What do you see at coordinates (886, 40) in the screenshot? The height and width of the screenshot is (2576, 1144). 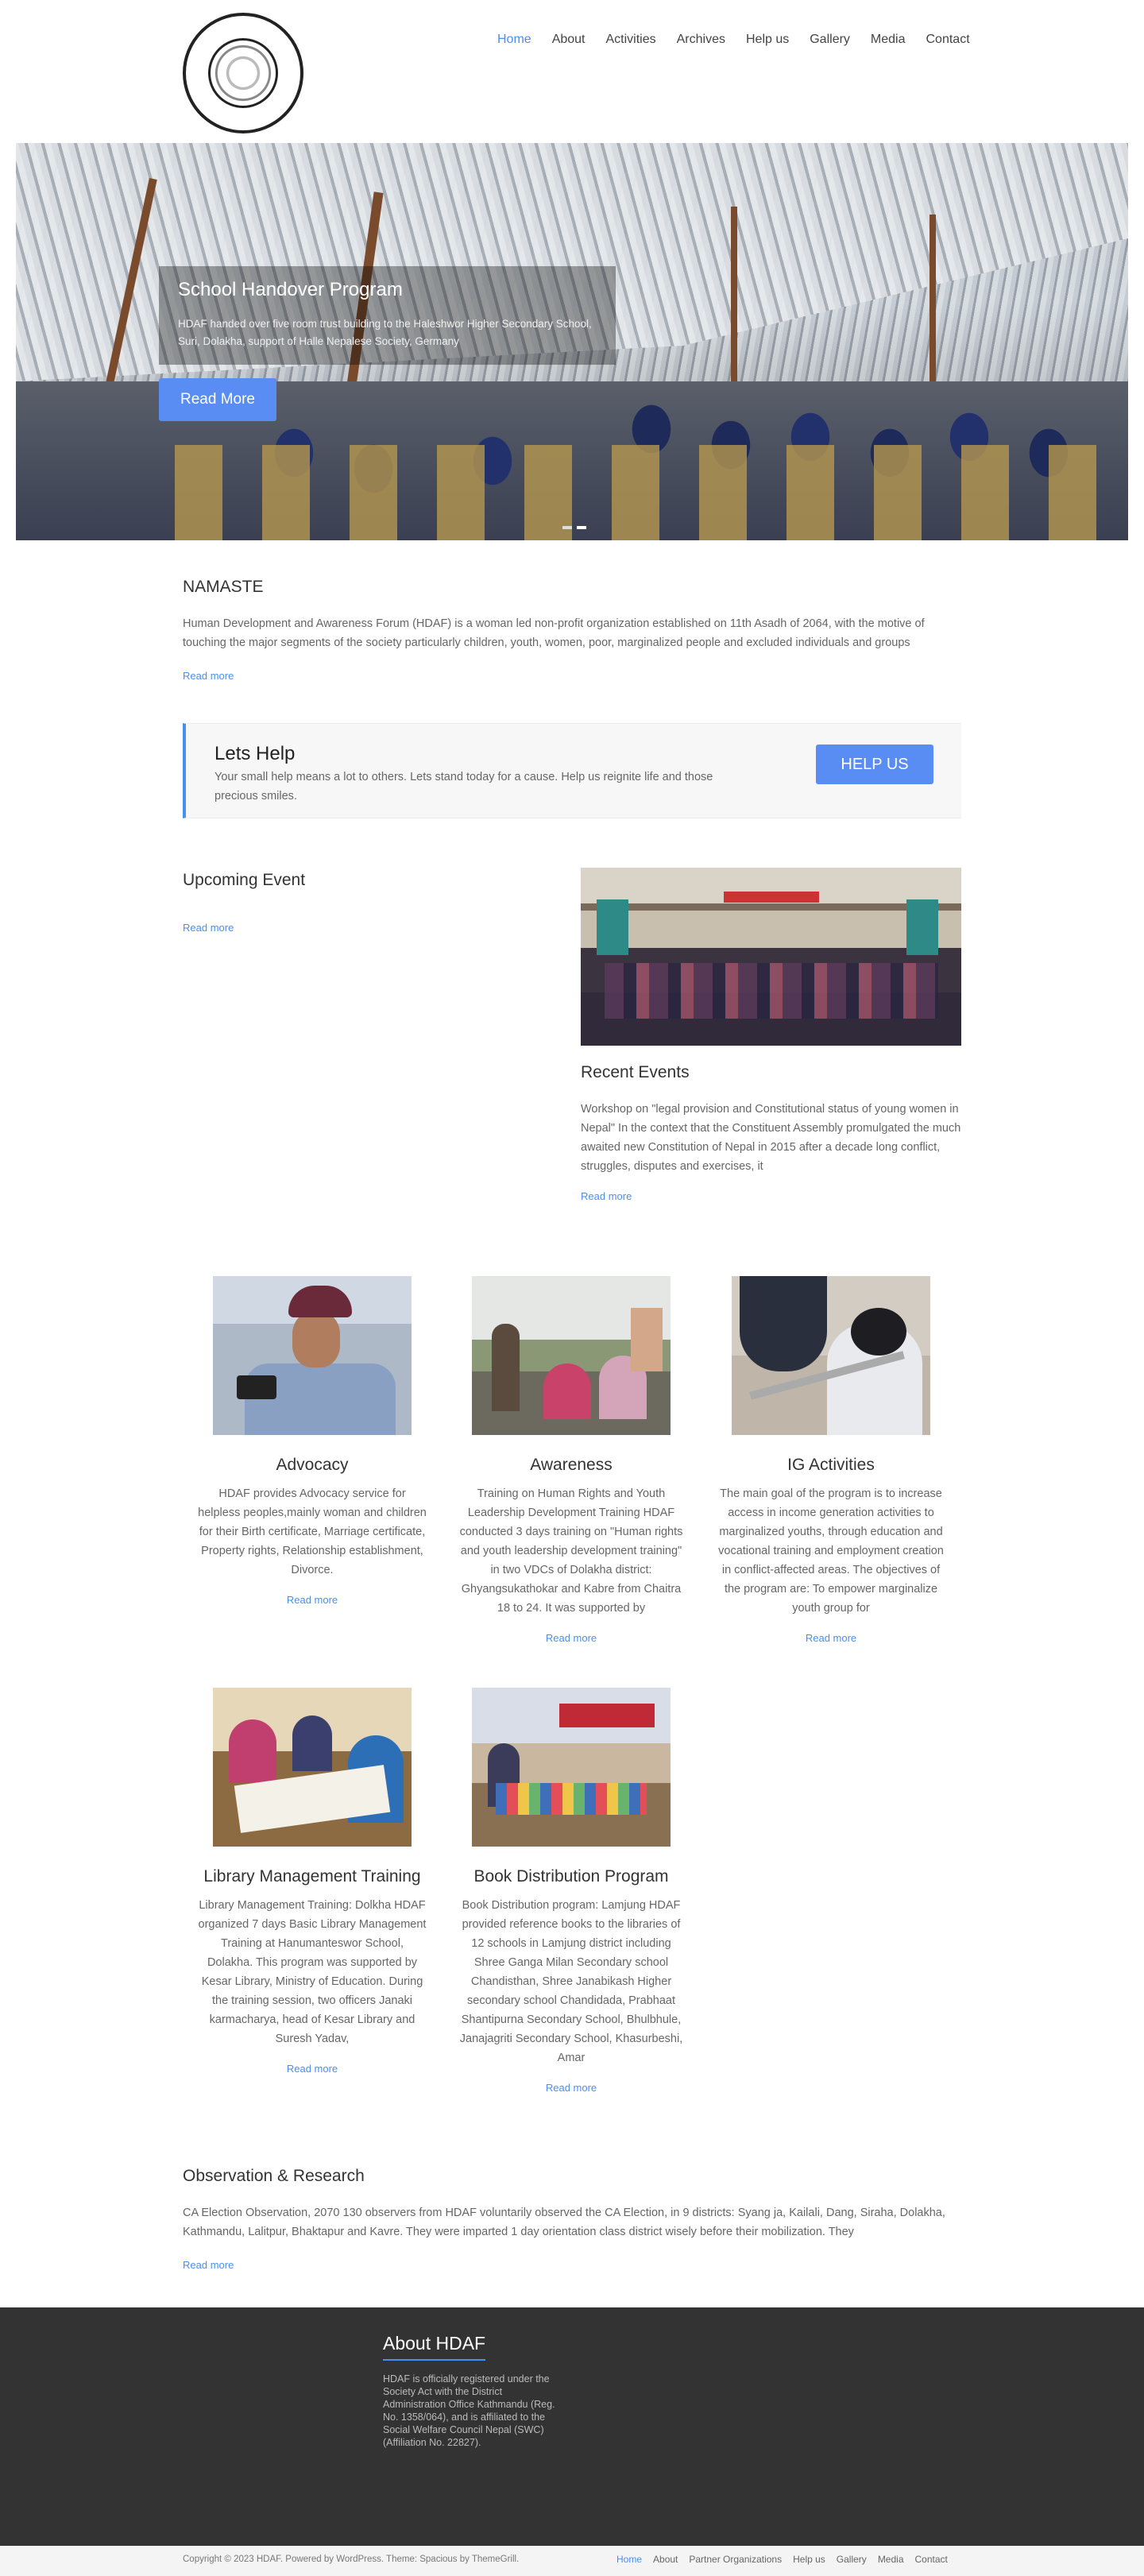 I see `nav-item-media: Media` at bounding box center [886, 40].